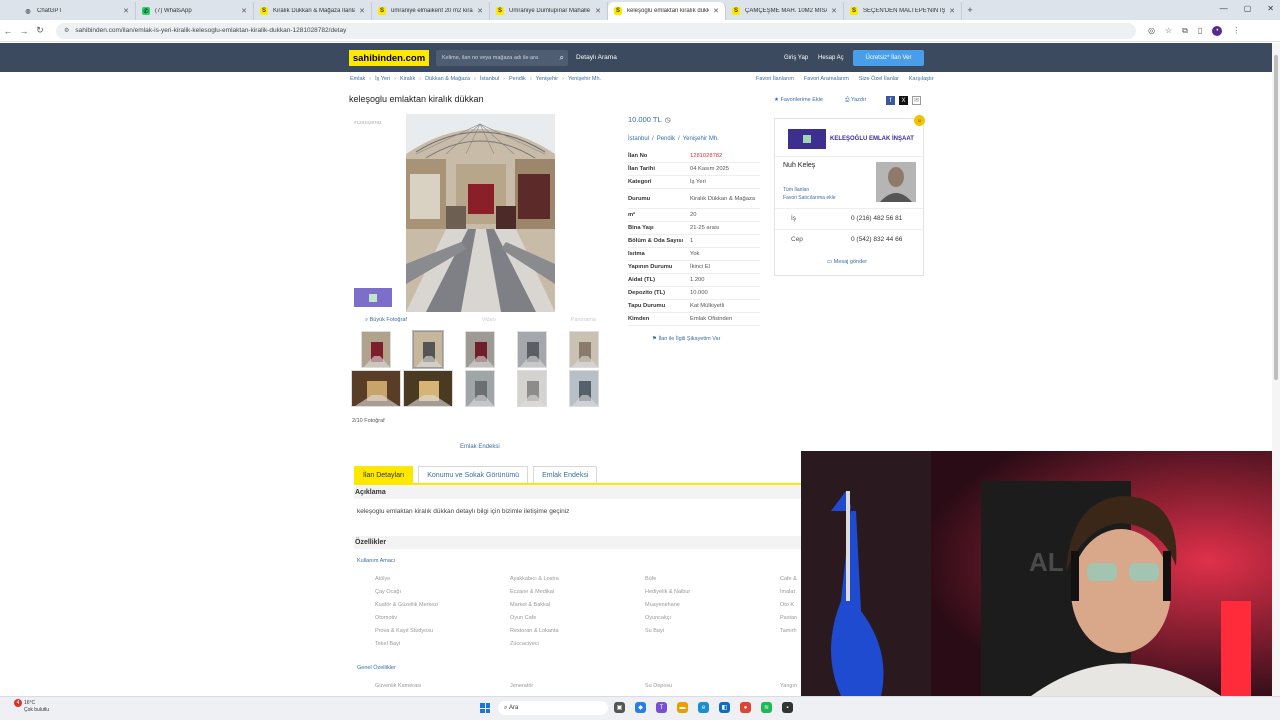 The height and width of the screenshot is (720, 1280). I want to click on extension-badge-icon: ☺, so click(919, 120).